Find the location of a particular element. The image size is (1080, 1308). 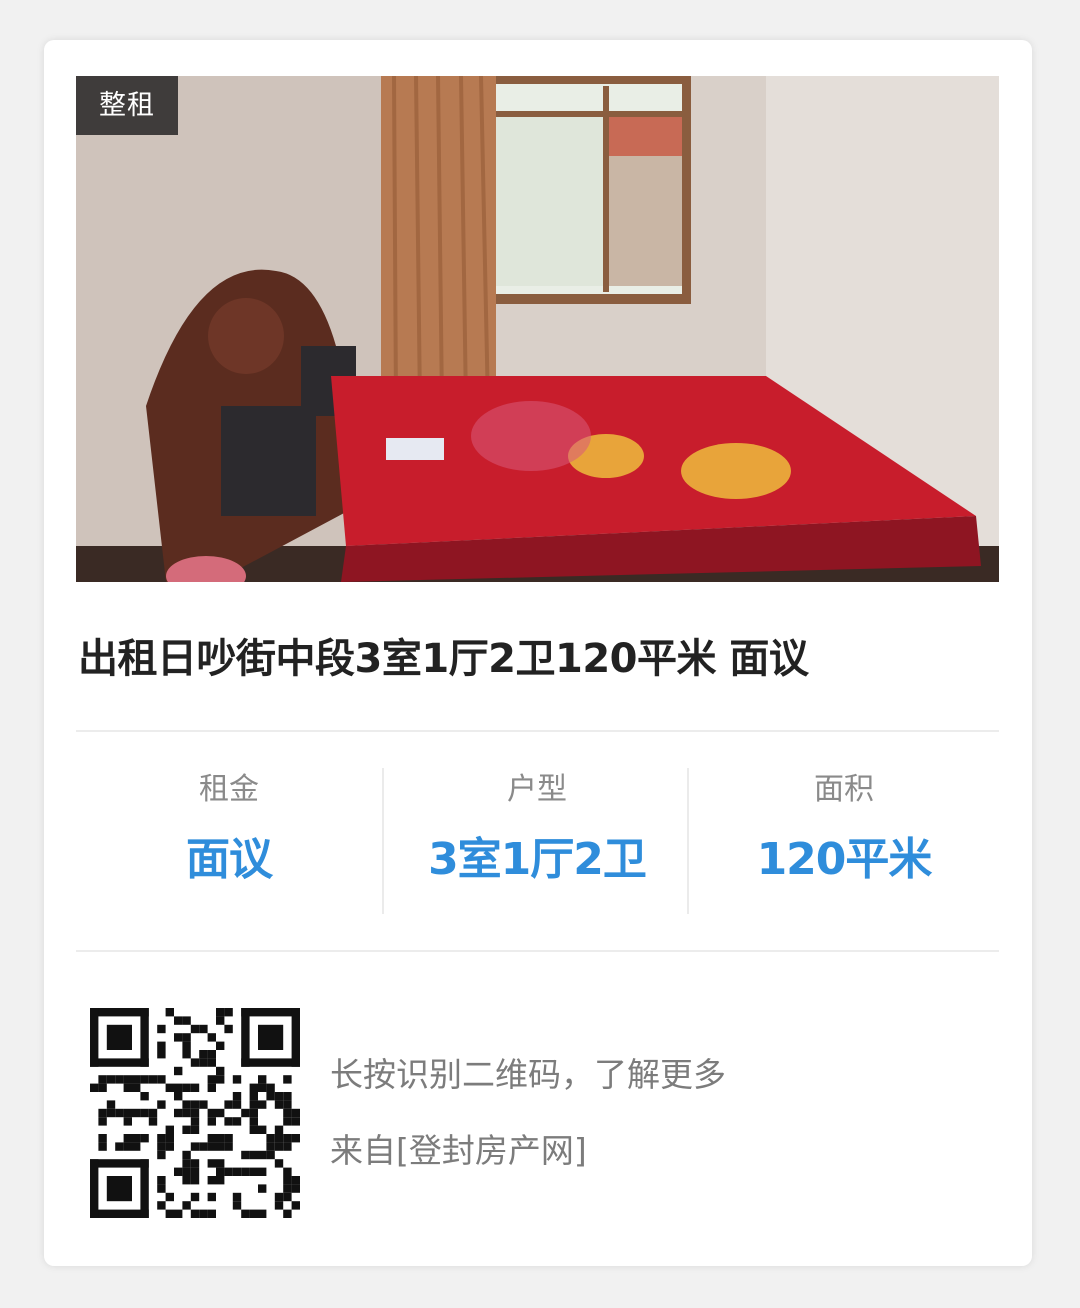

stat-area-label: 面积 is located at coordinates (844, 789).